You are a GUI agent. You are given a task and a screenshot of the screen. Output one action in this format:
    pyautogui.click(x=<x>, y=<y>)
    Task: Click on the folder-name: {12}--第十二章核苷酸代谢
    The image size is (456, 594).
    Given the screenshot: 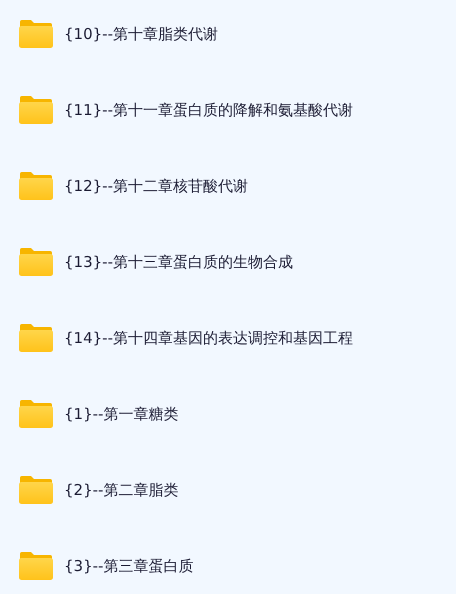 What is the action you would take?
    pyautogui.click(x=156, y=186)
    